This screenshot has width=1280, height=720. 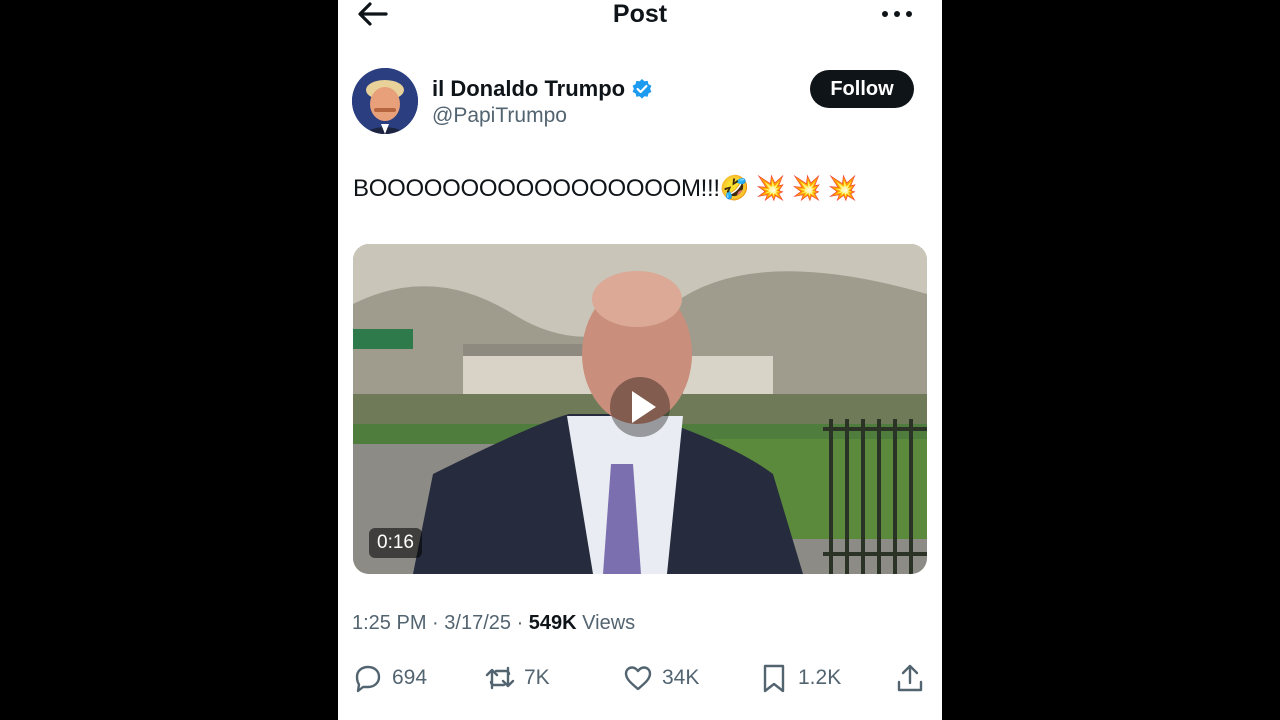 I want to click on share-button, so click(x=914, y=678).